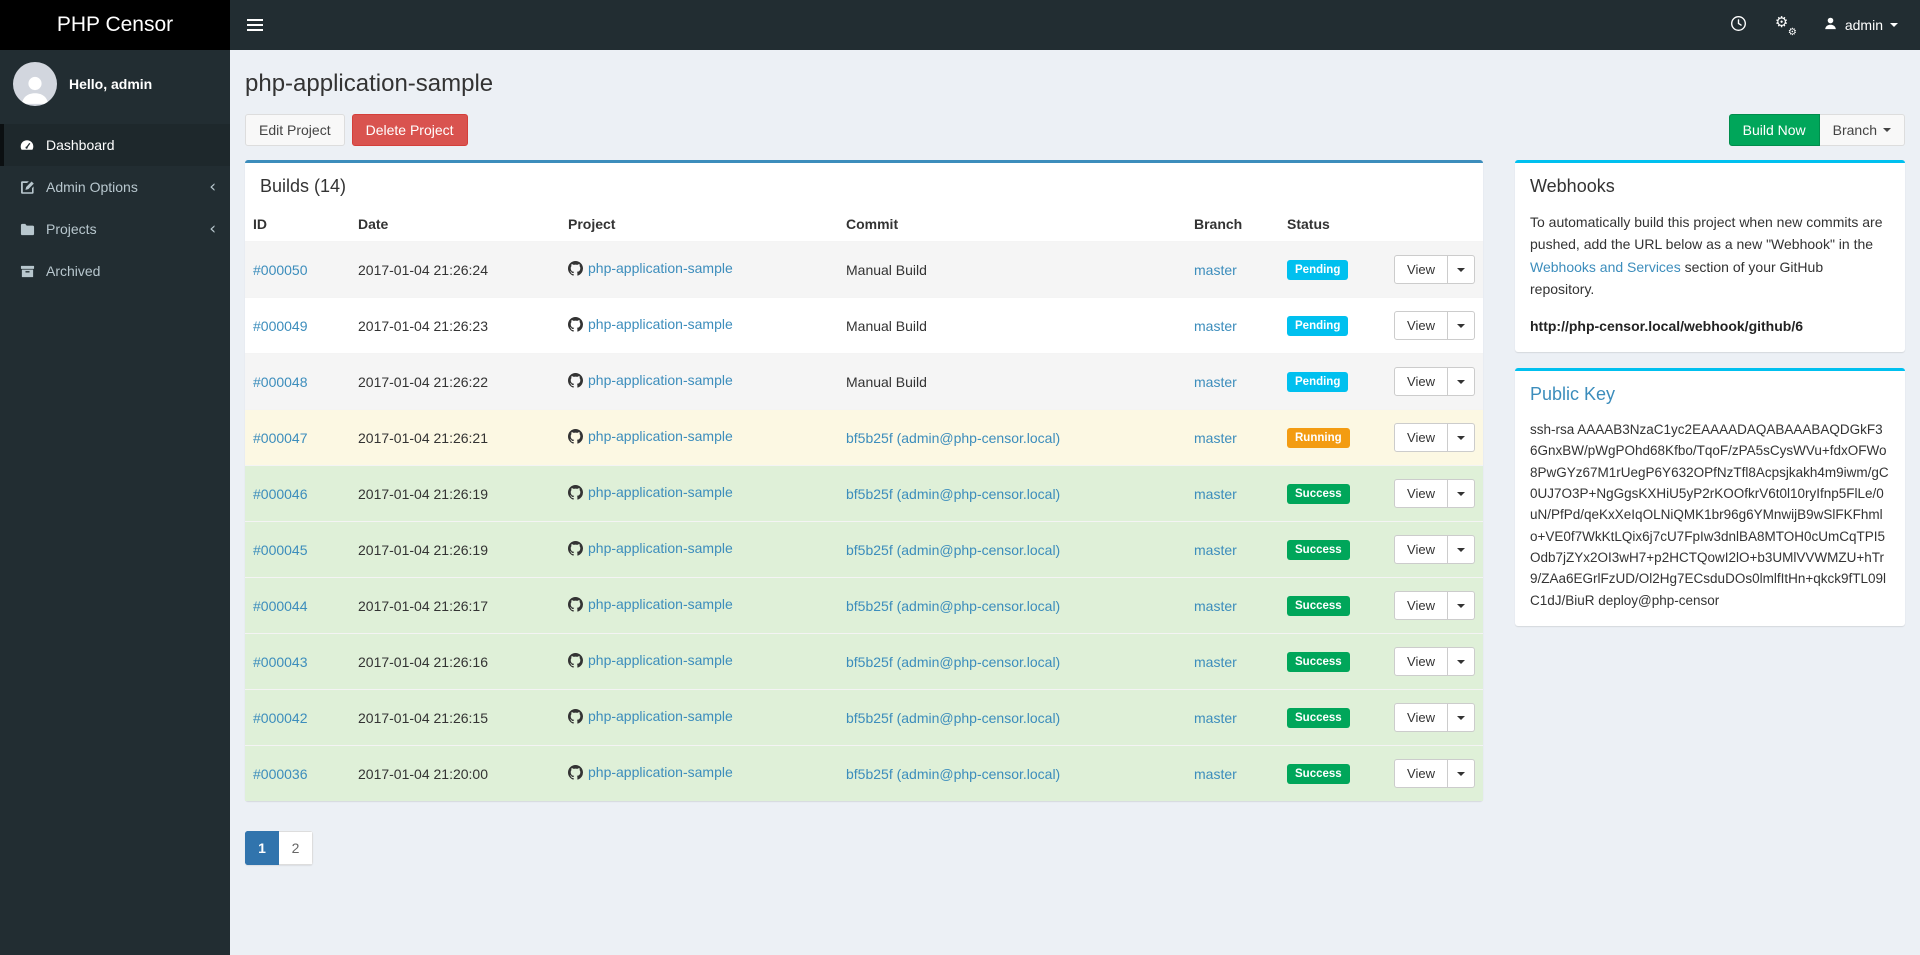 The width and height of the screenshot is (1920, 955). I want to click on navbar-right: ⚙ ⚙ admin, so click(1818, 25).